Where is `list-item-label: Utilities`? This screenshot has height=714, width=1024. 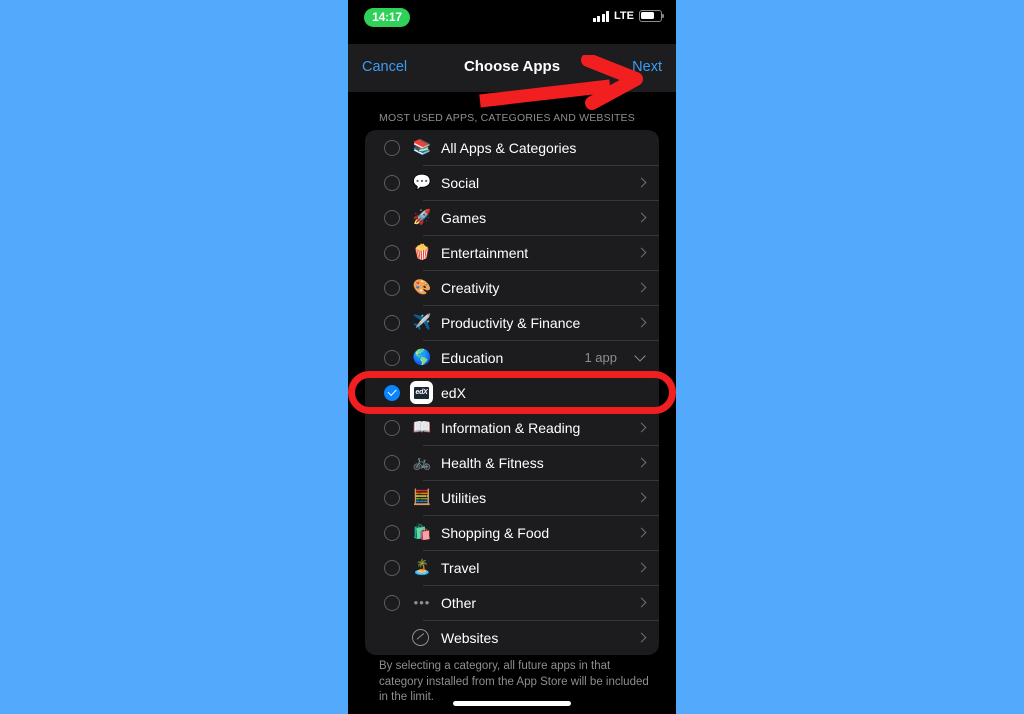
list-item-label: Utilities is located at coordinates (464, 497).